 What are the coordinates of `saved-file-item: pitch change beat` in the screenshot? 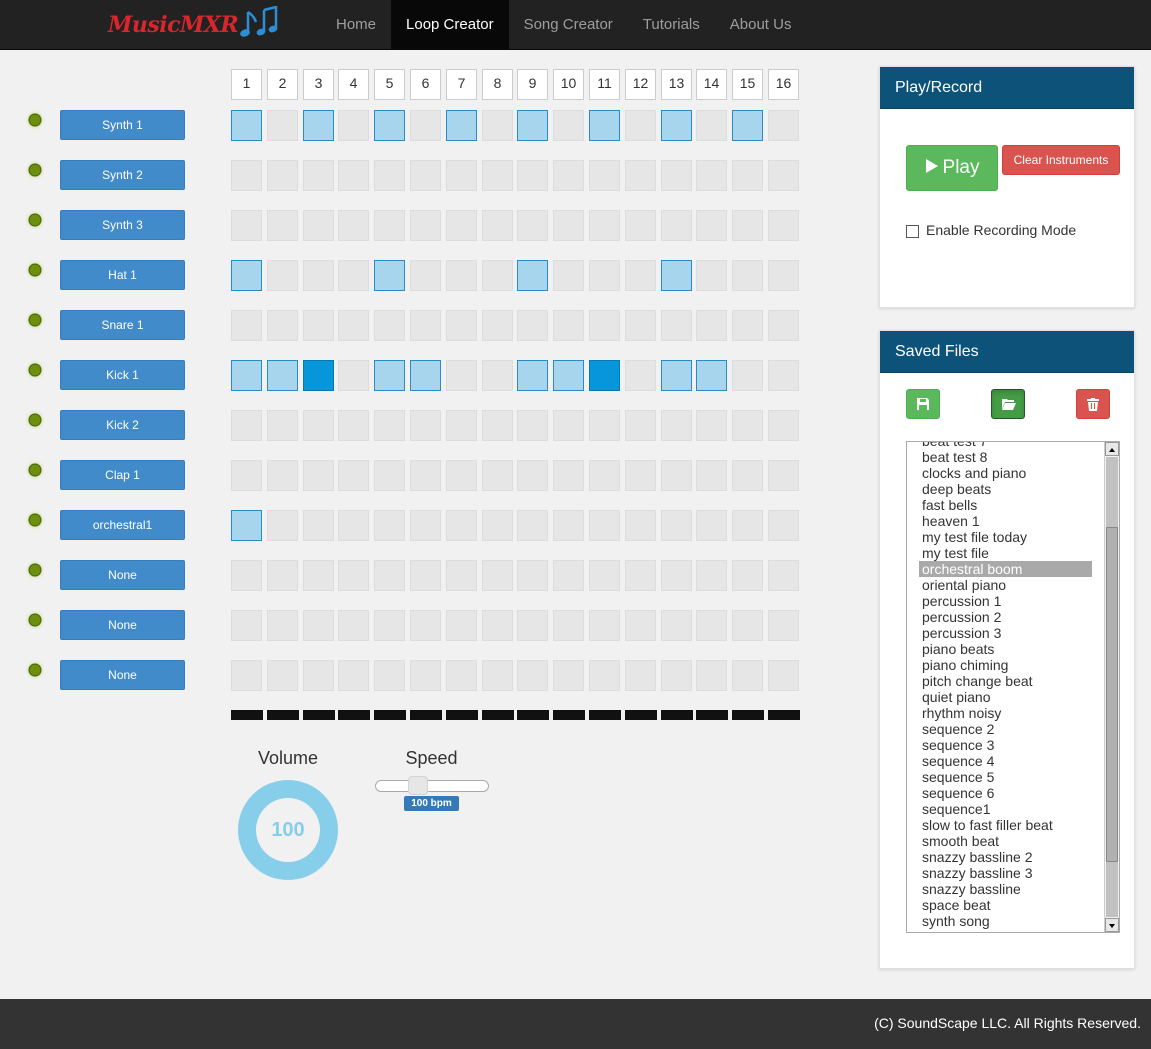 It's located at (1006, 681).